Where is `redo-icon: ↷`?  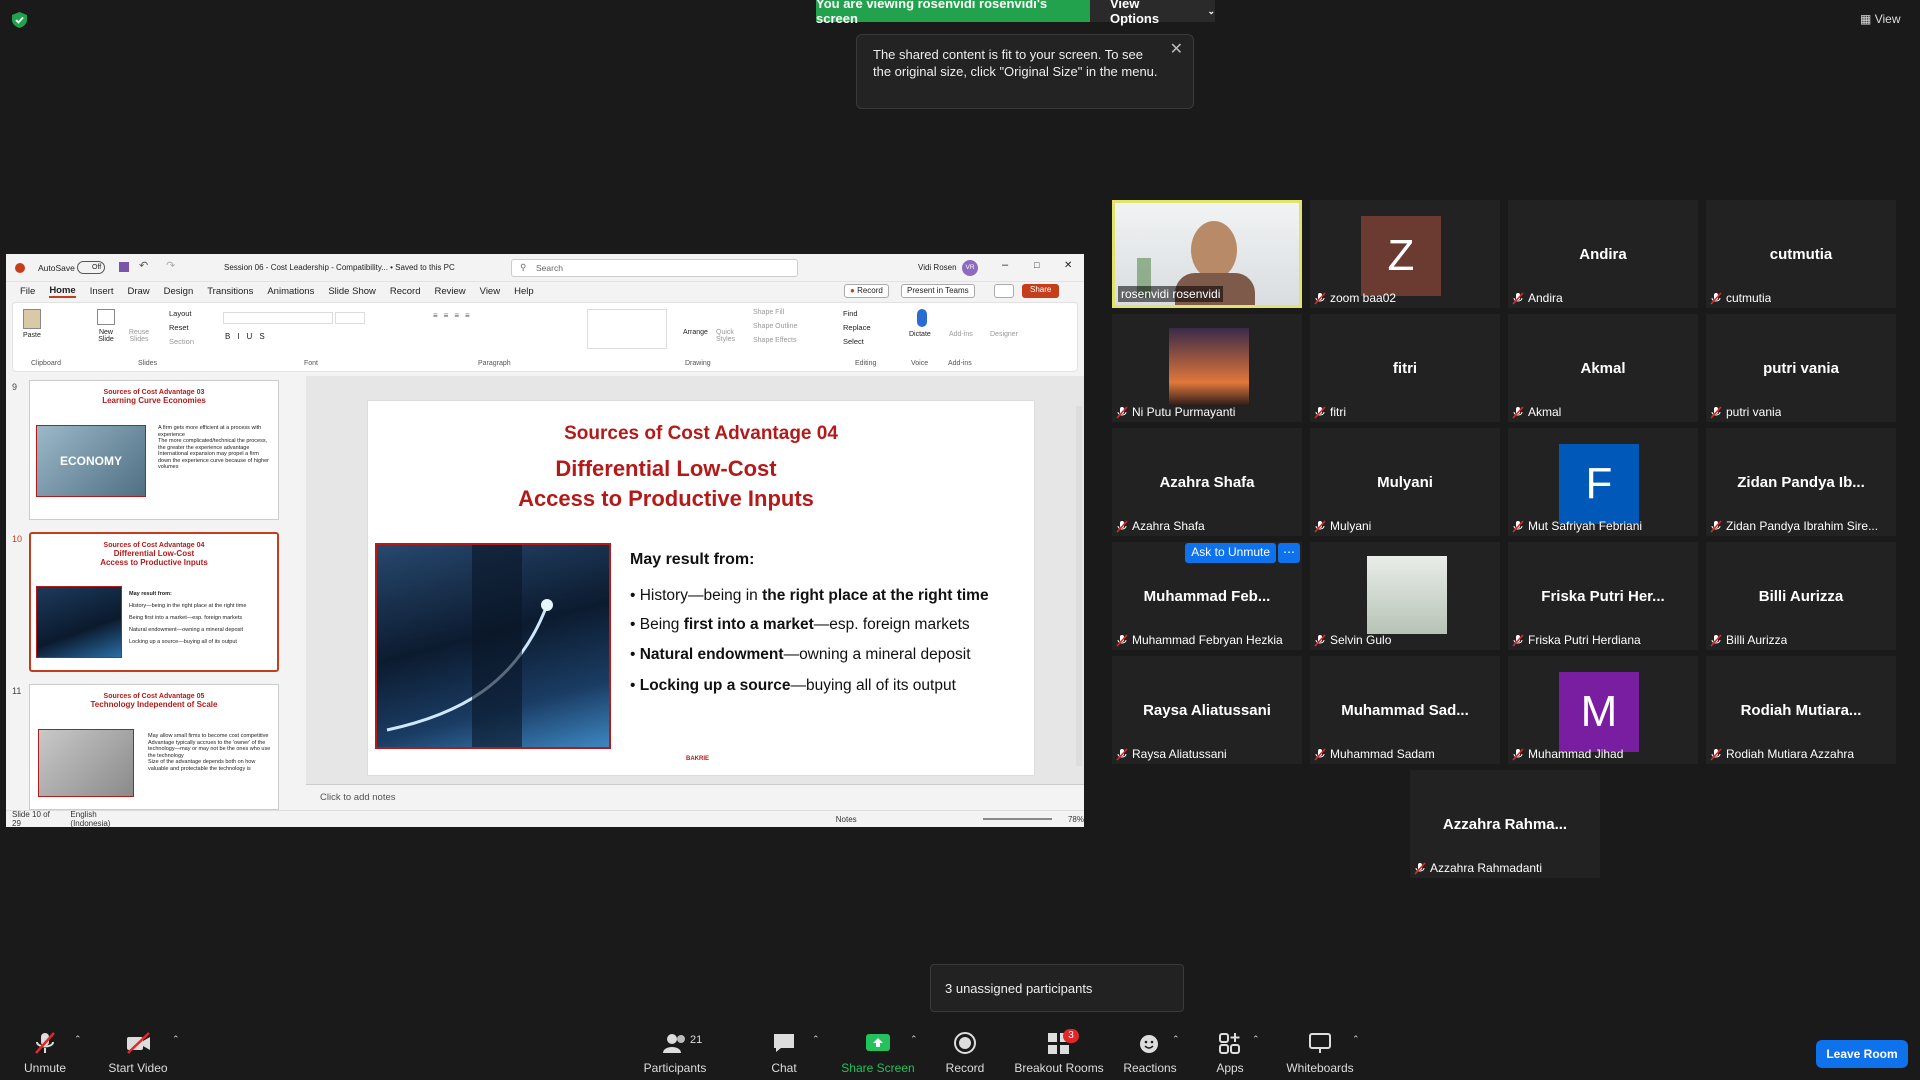
redo-icon: ↷ is located at coordinates (170, 265).